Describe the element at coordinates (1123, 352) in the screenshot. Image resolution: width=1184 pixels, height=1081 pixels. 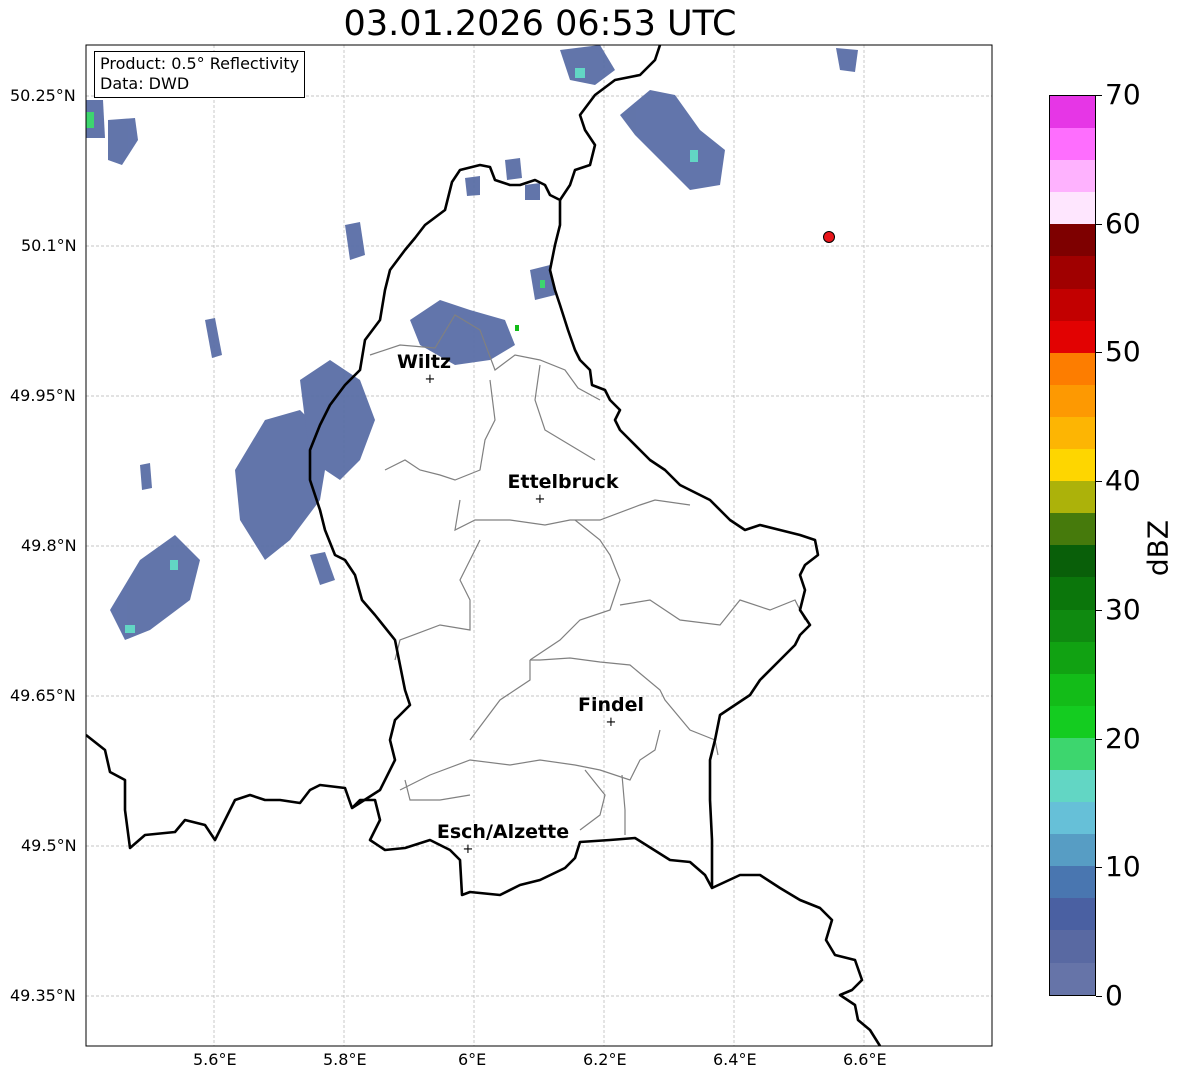
I see `colorbar-tick-label: 50` at that location.